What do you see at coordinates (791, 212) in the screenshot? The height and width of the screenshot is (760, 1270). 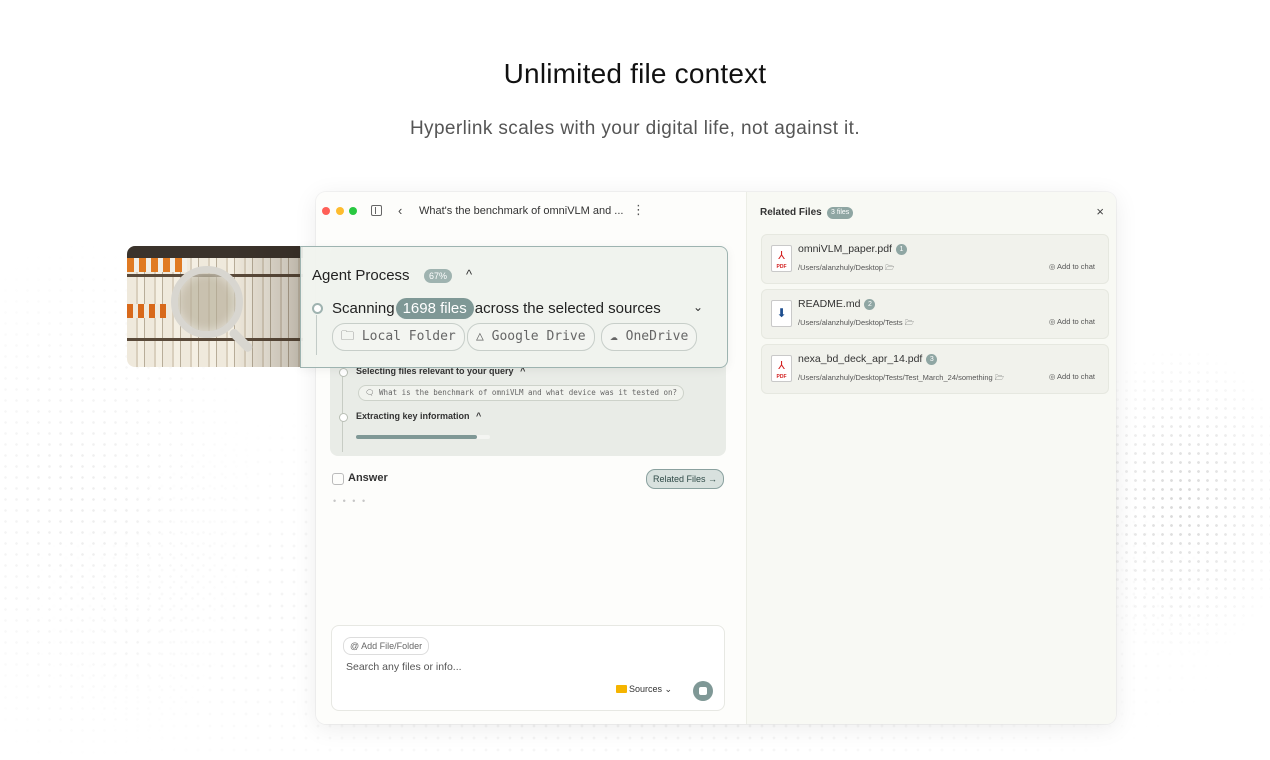 I see `related-files-title: Related Files` at bounding box center [791, 212].